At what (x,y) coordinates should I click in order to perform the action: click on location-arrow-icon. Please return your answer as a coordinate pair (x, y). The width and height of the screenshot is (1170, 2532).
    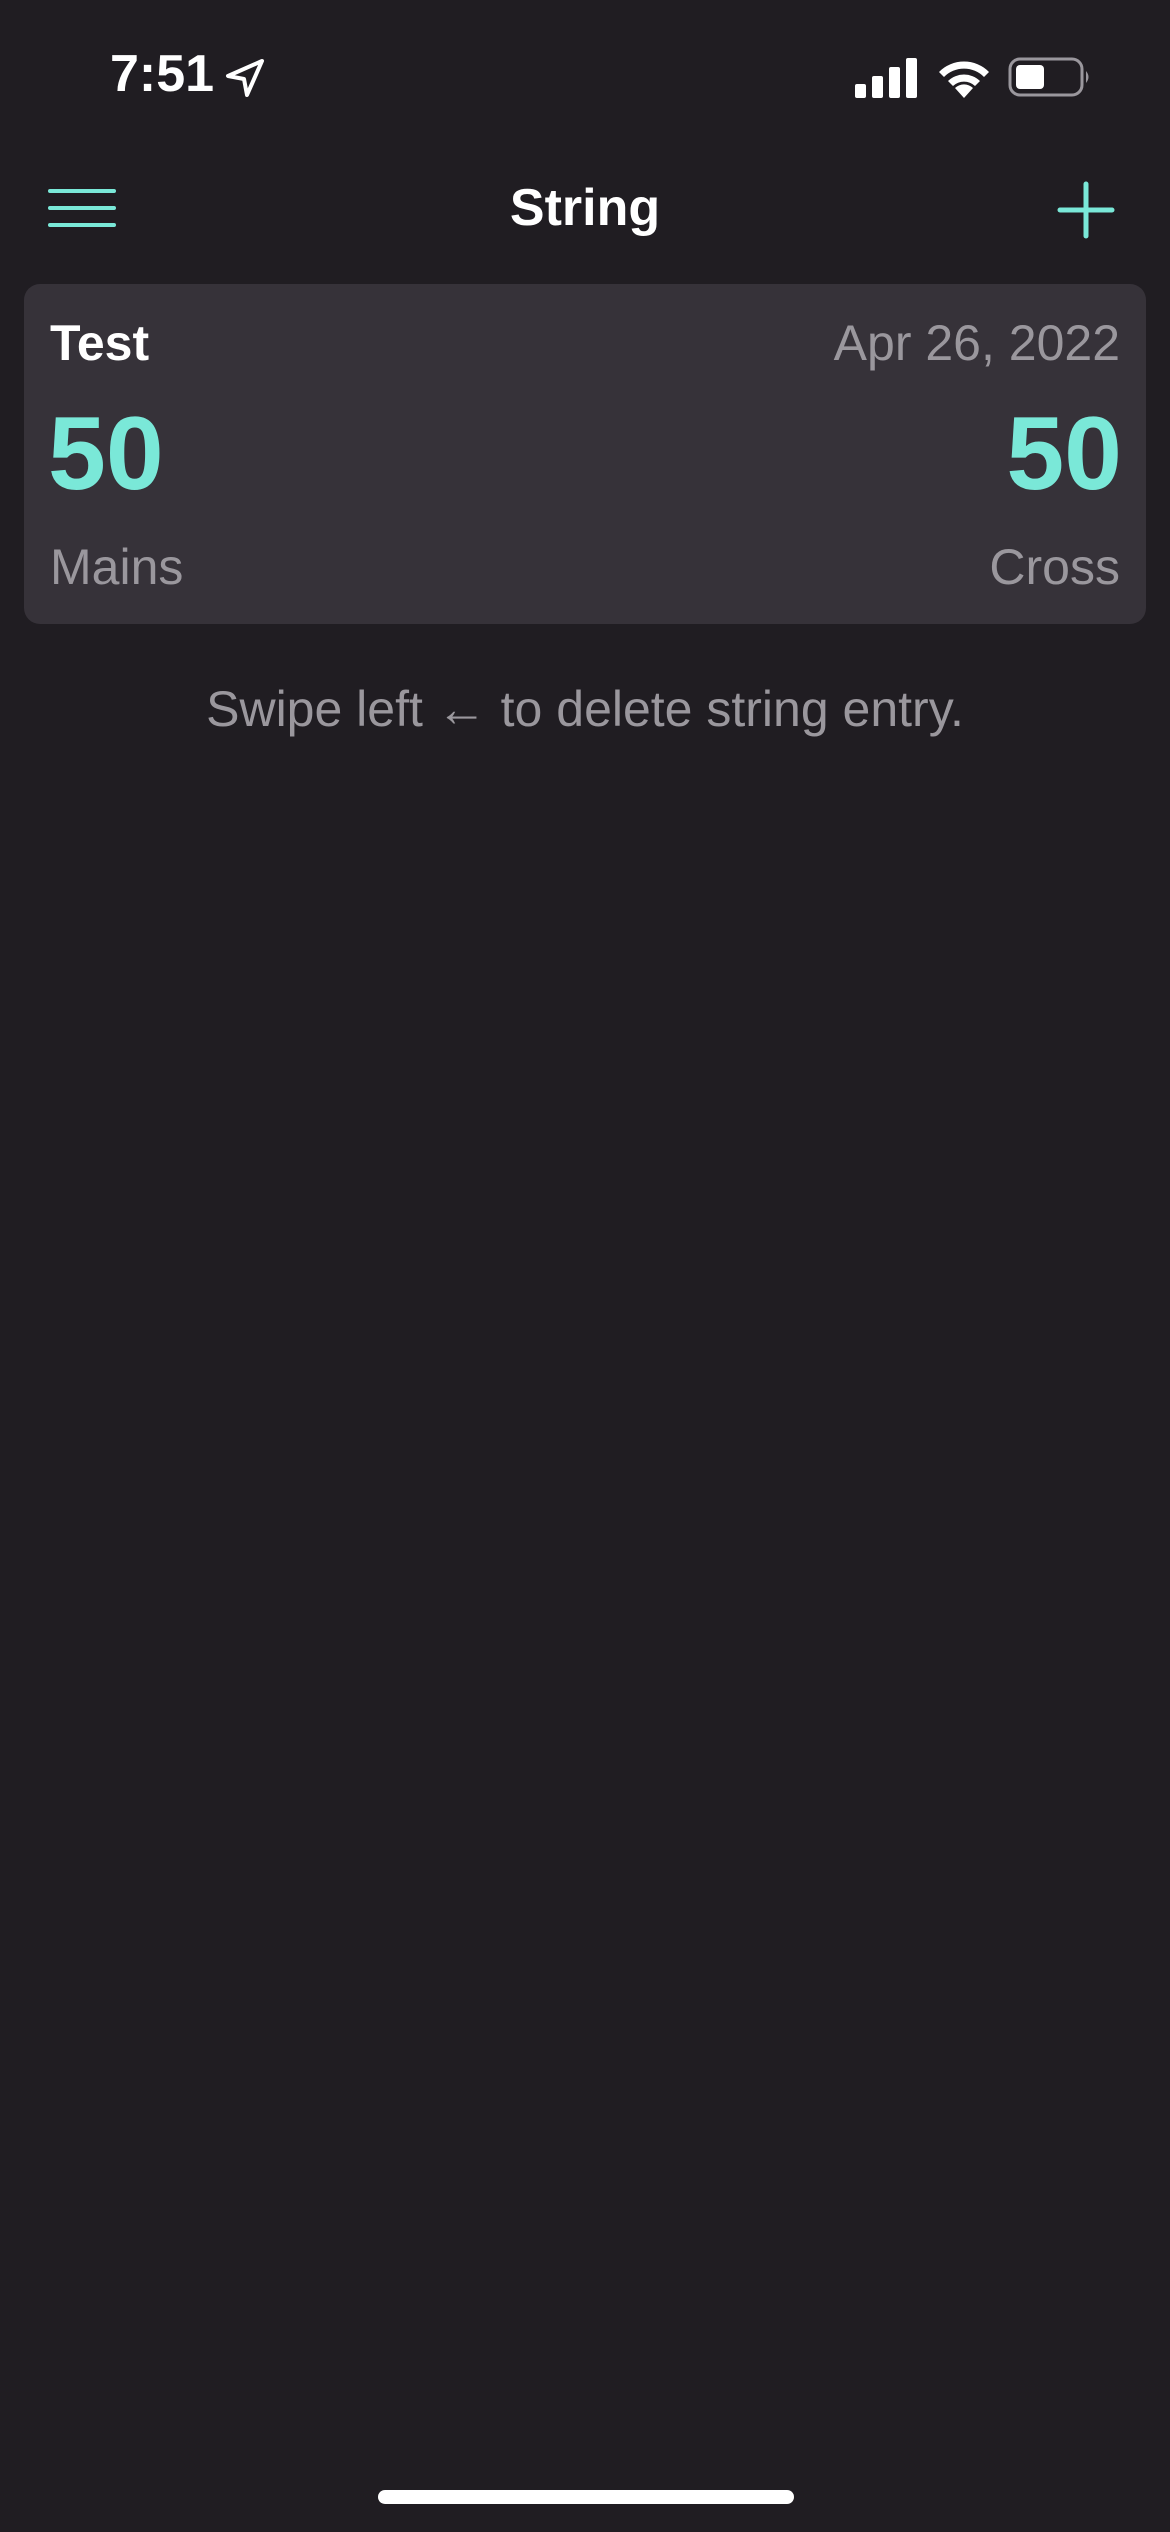
    Looking at the image, I should click on (245, 78).